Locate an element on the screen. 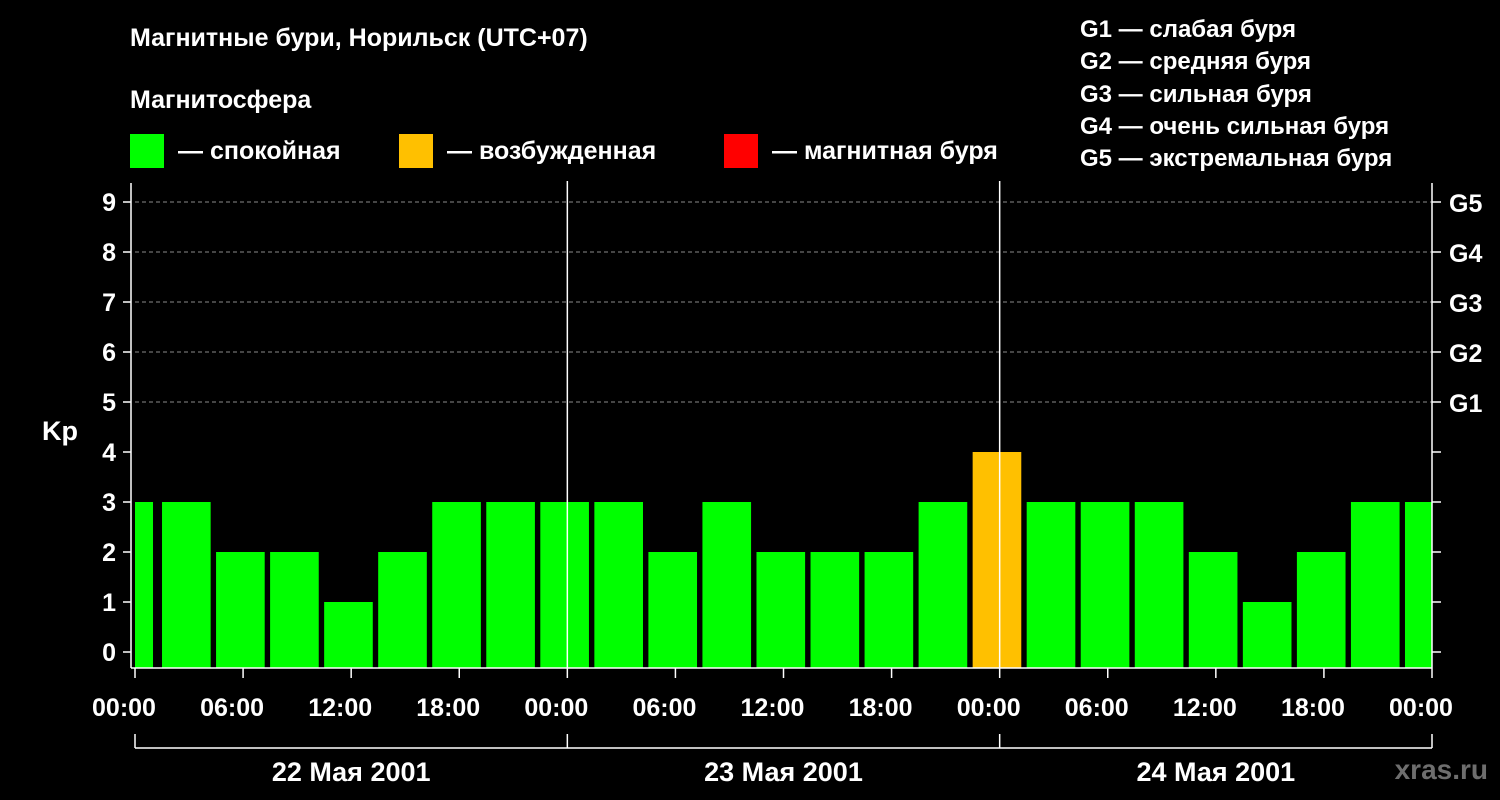 Image resolution: width=1500 pixels, height=800 pixels. y-tick-label: 2 is located at coordinates (109, 553).